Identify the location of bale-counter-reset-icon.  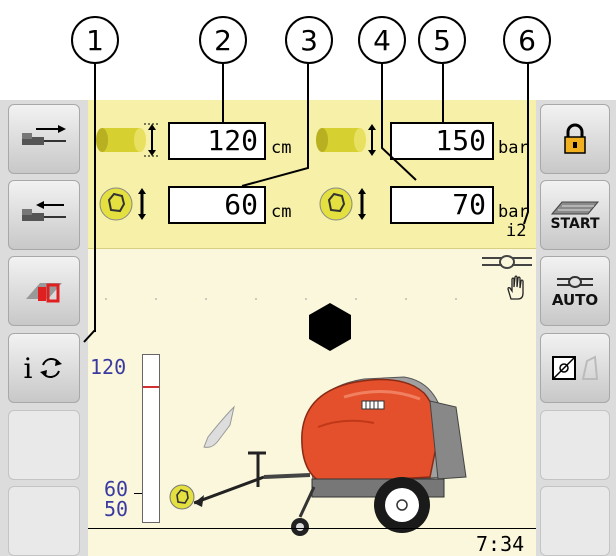
(44, 293).